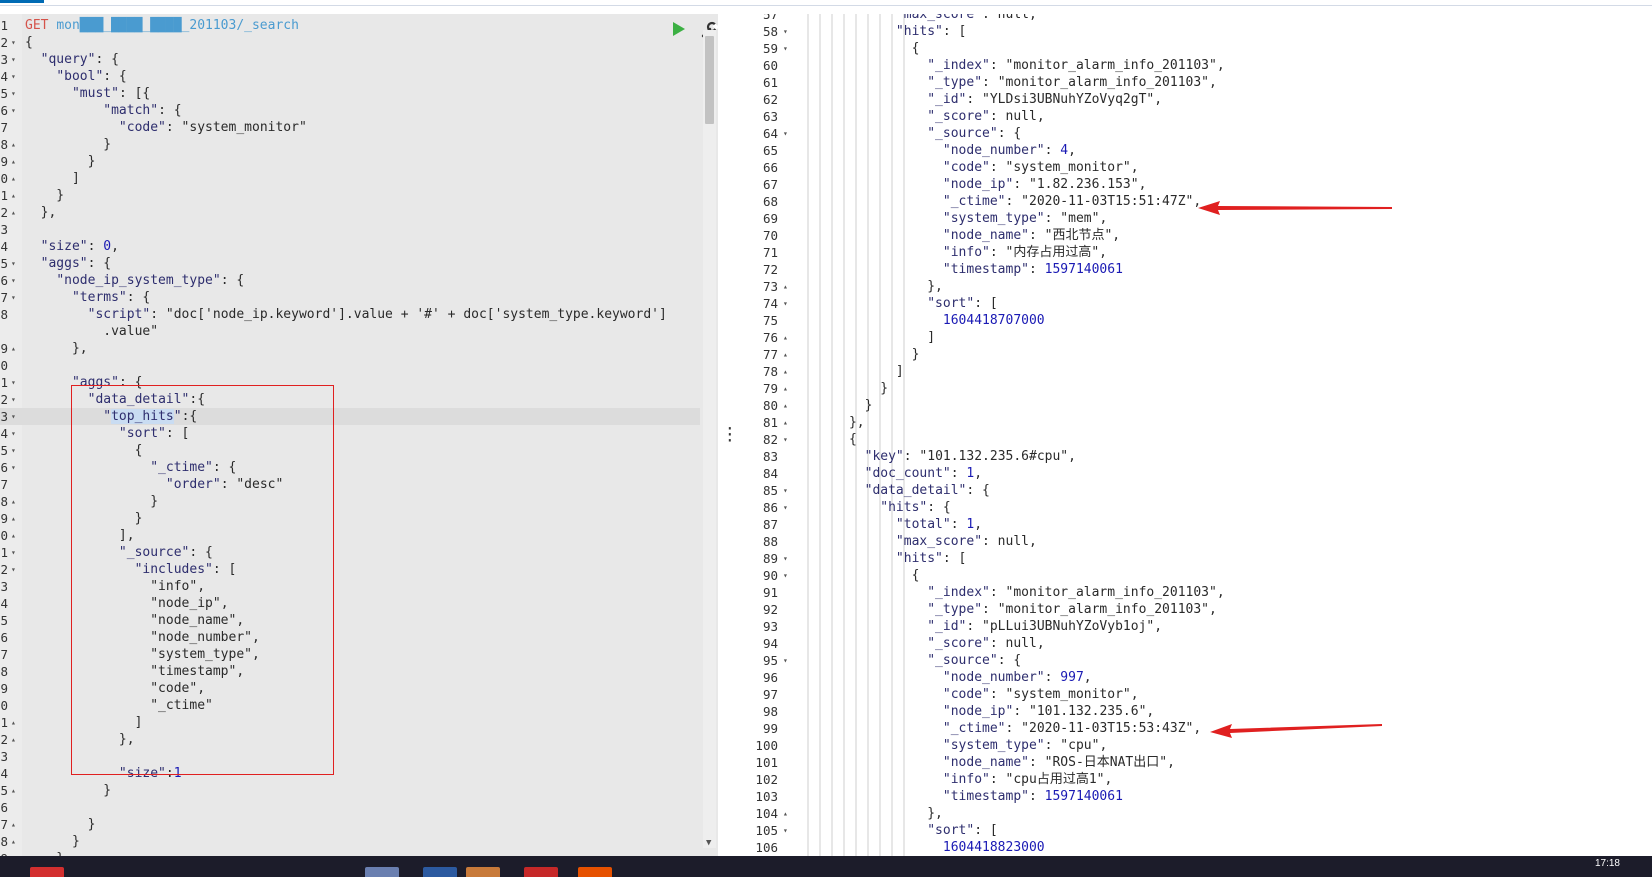 Image resolution: width=1652 pixels, height=877 pixels. What do you see at coordinates (1196, 507) in the screenshot?
I see `code-line: 86 ▾ "hits": {` at bounding box center [1196, 507].